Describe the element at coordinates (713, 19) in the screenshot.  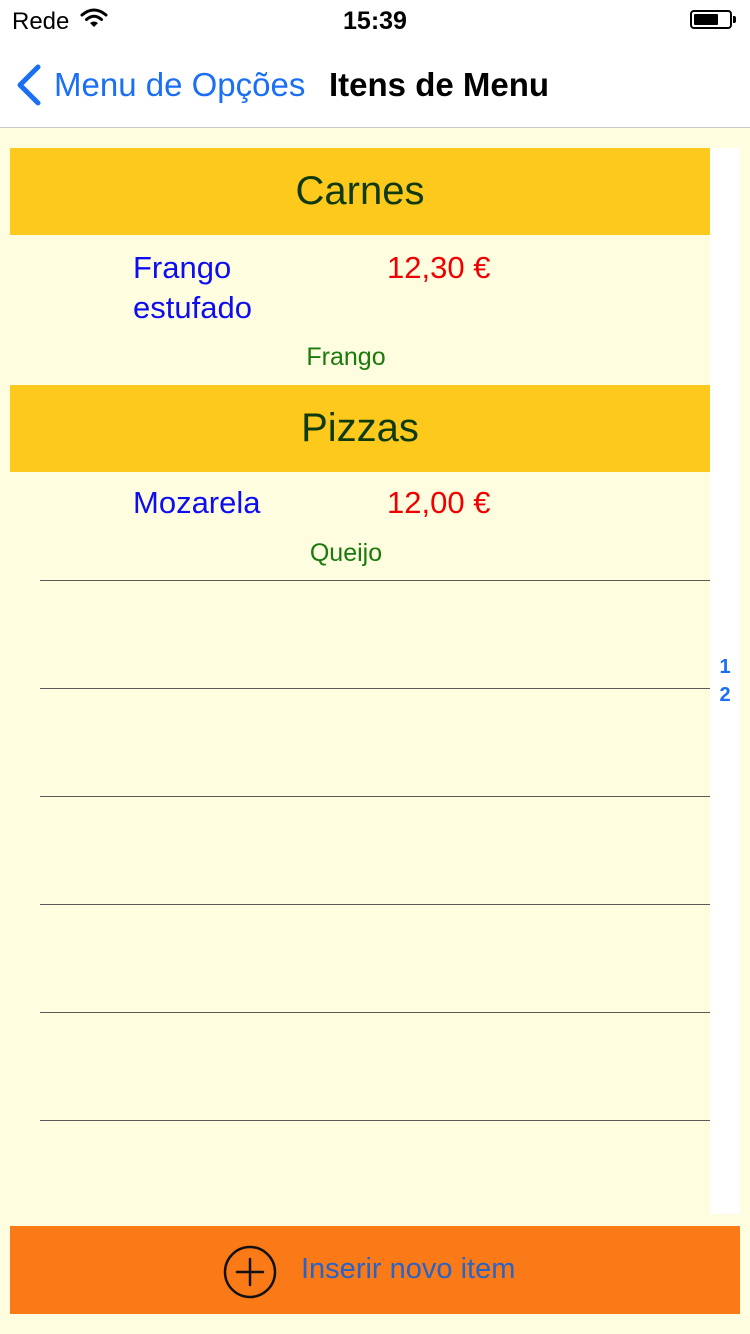
I see `battery-icon` at that location.